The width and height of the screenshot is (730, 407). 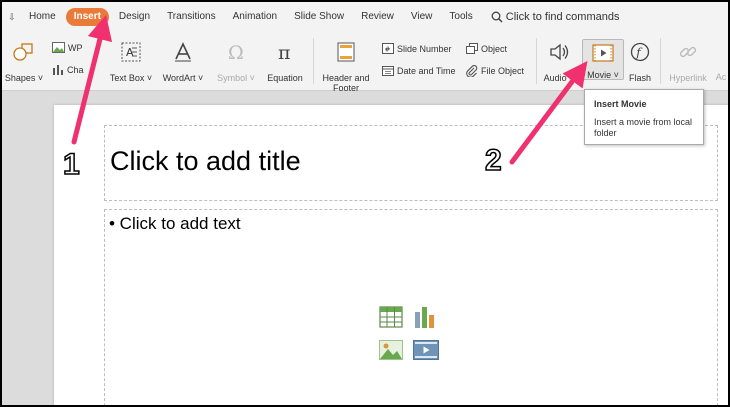 What do you see at coordinates (71, 164) in the screenshot?
I see `step-label-1: 1` at bounding box center [71, 164].